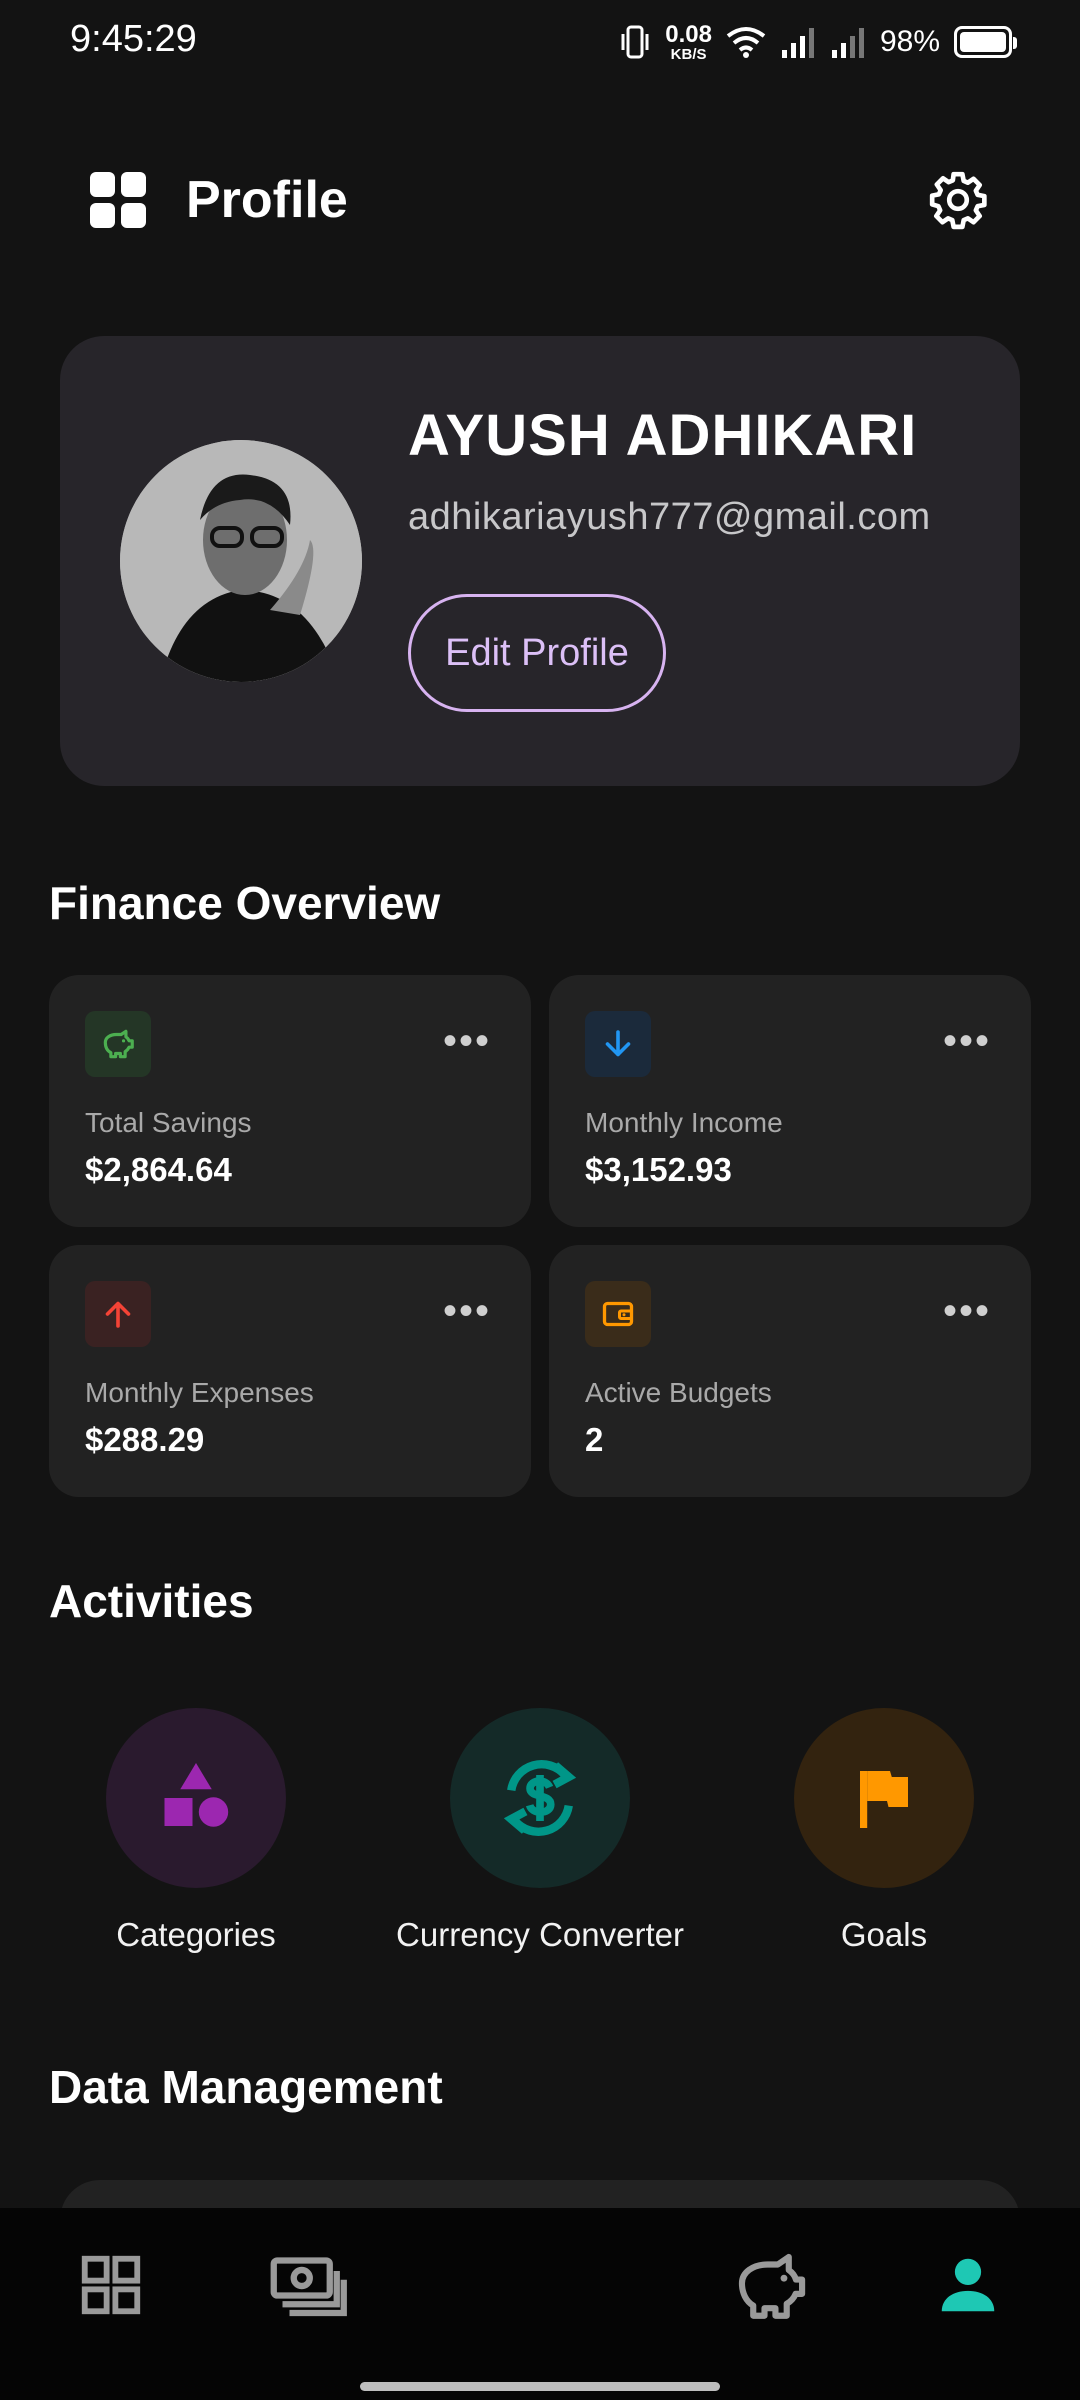 The image size is (1080, 2400). Describe the element at coordinates (537, 653) in the screenshot. I see `edit-profile-button: Edit Profile` at that location.